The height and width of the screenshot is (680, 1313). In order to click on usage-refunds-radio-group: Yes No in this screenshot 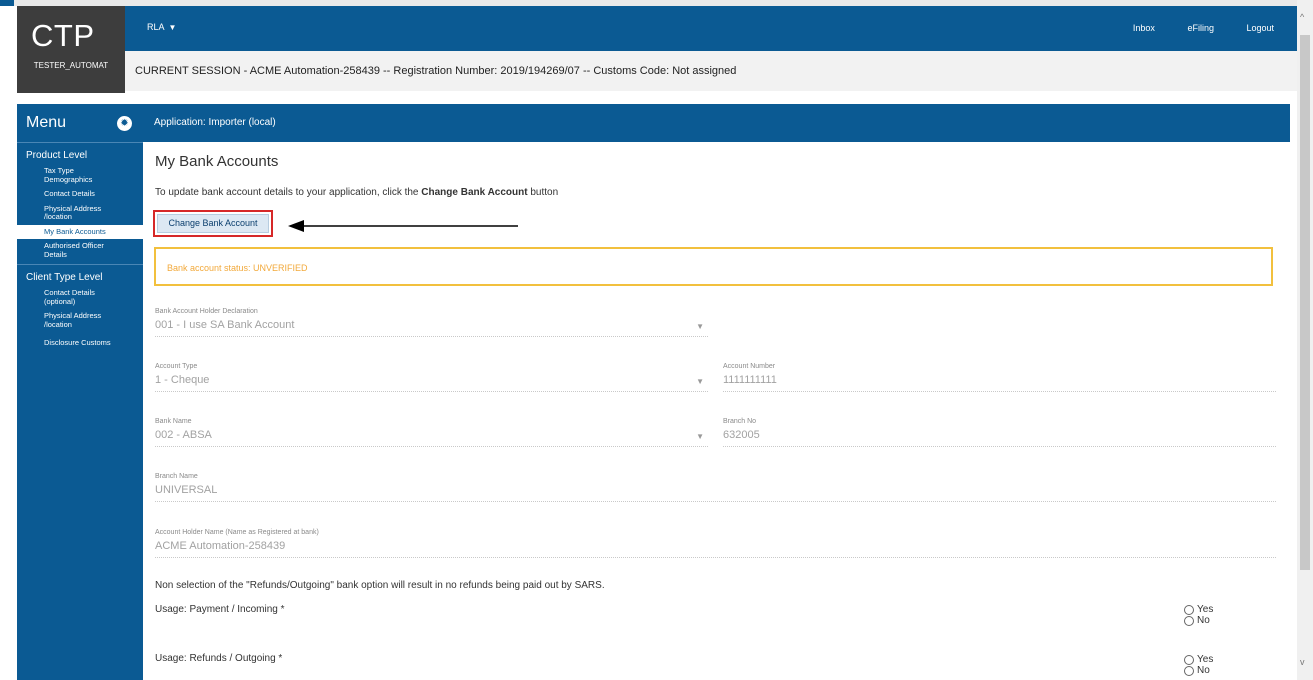, I will do `click(1198, 665)`.